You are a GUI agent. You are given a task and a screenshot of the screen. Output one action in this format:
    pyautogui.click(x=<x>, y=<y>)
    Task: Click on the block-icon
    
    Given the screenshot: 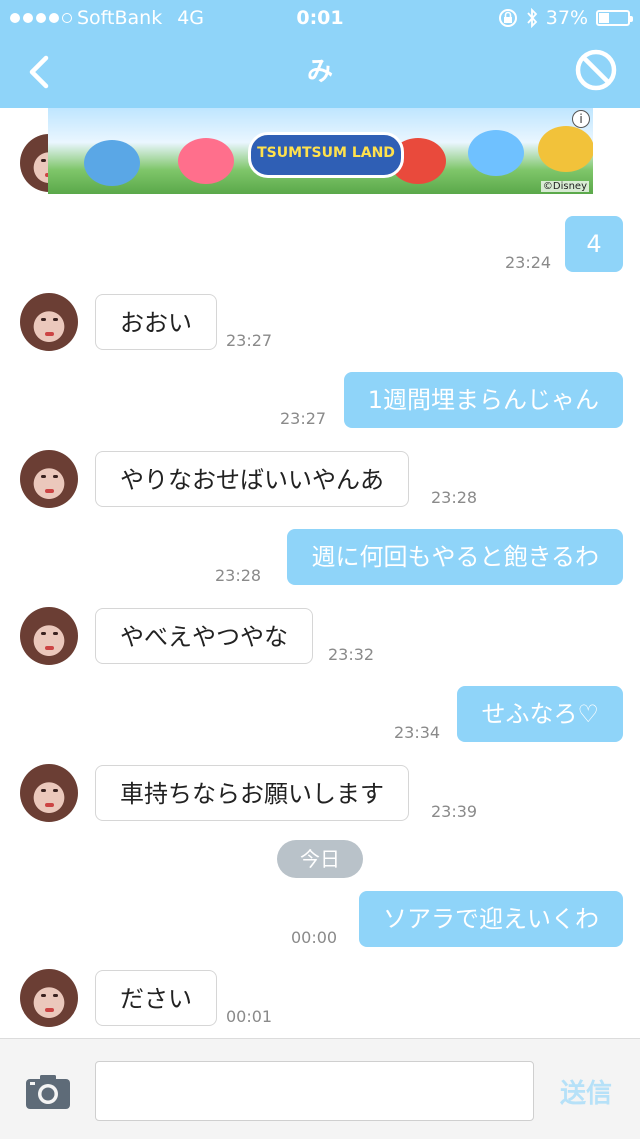 What is the action you would take?
    pyautogui.click(x=596, y=70)
    